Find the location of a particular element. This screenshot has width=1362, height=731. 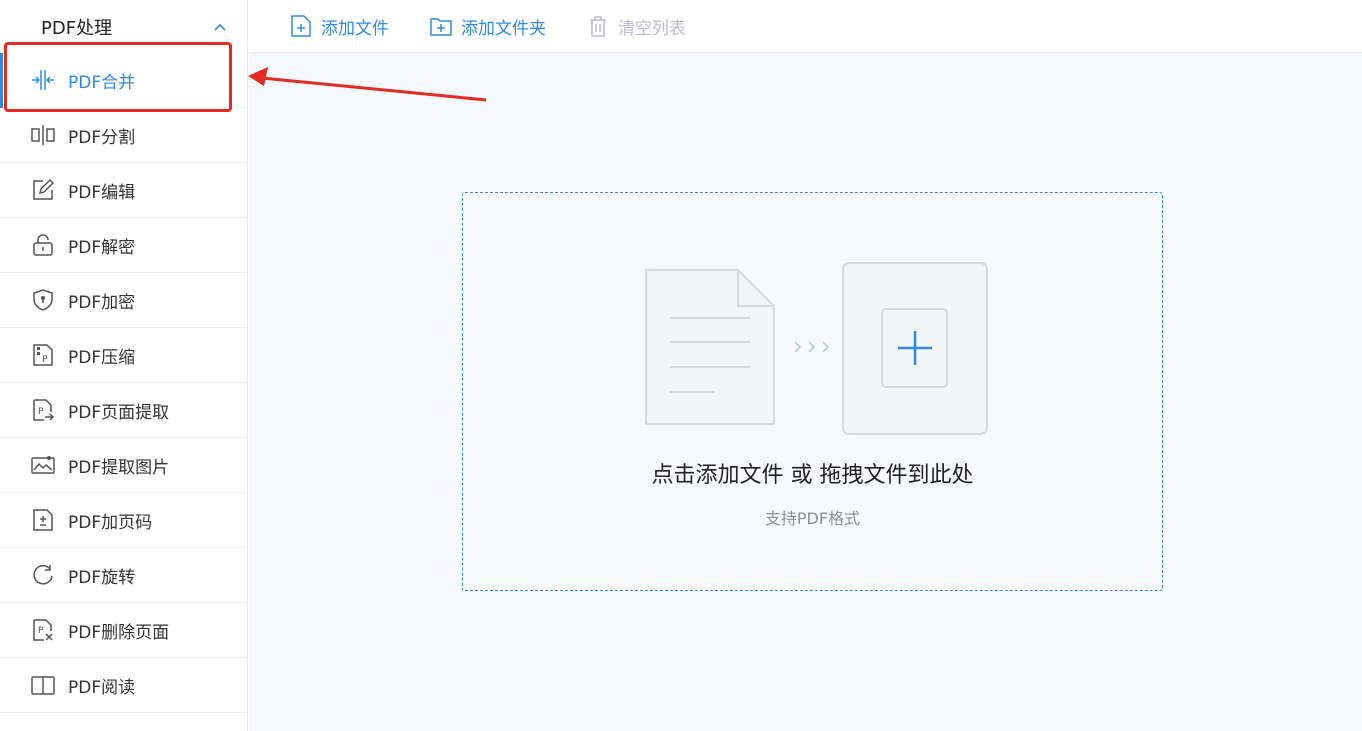

chevron-up-icon is located at coordinates (220, 27).